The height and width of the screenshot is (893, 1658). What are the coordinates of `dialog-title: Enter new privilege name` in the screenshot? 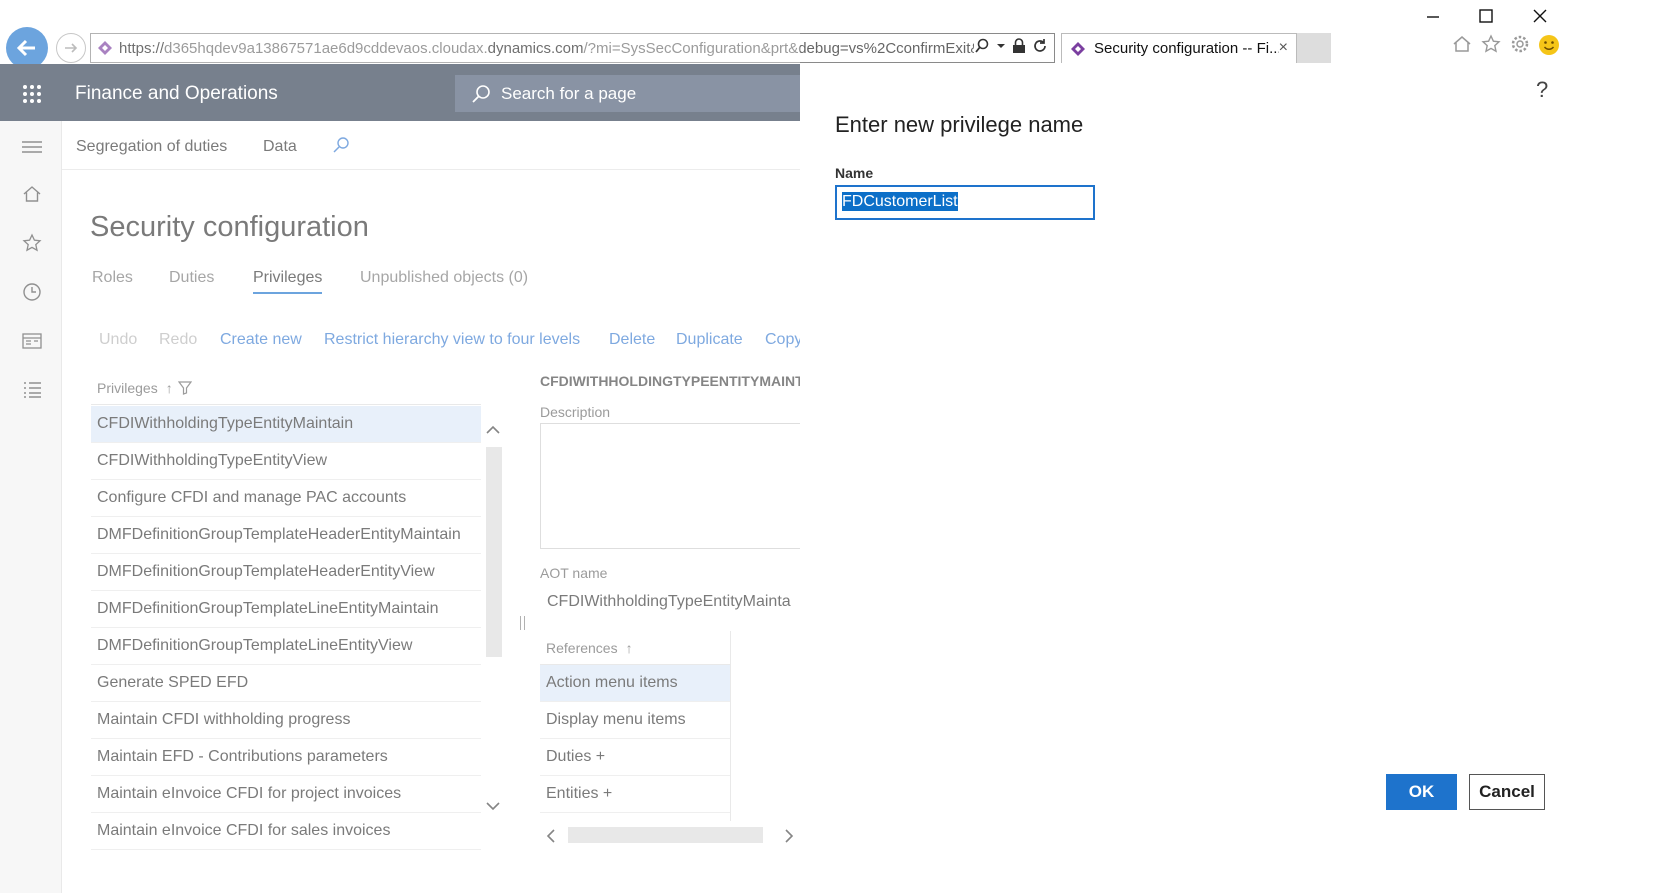 It's located at (959, 124).